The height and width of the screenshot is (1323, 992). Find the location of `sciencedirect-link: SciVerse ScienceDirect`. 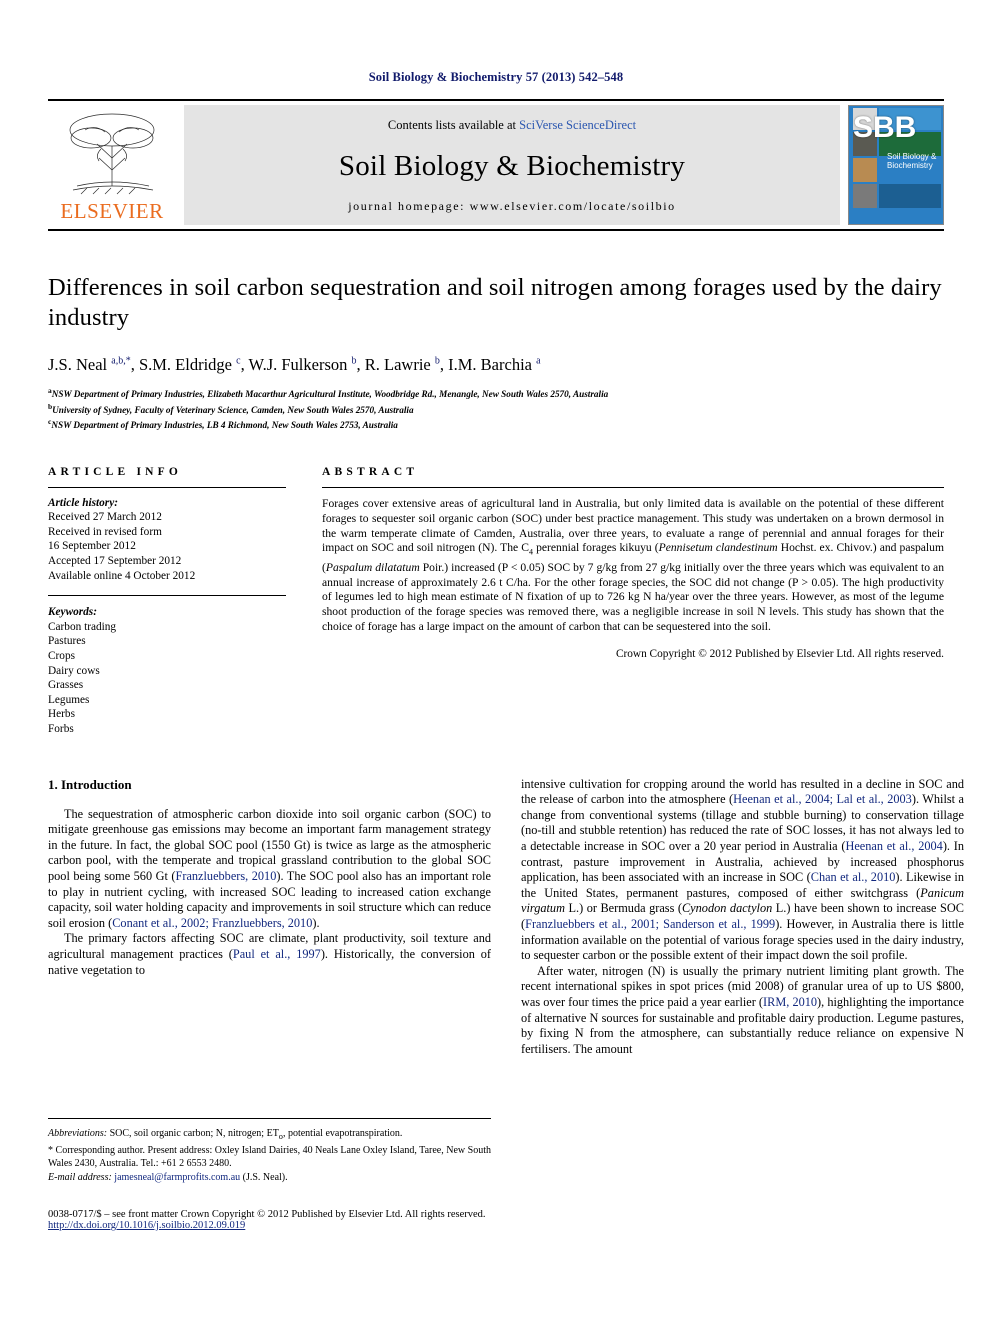

sciencedirect-link: SciVerse ScienceDirect is located at coordinates (577, 125).